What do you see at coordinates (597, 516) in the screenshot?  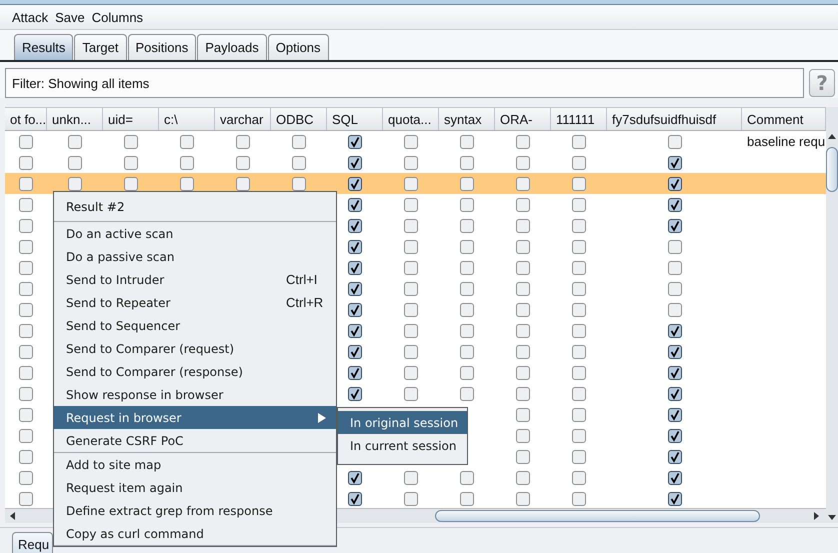 I see `scroll-thumb` at bounding box center [597, 516].